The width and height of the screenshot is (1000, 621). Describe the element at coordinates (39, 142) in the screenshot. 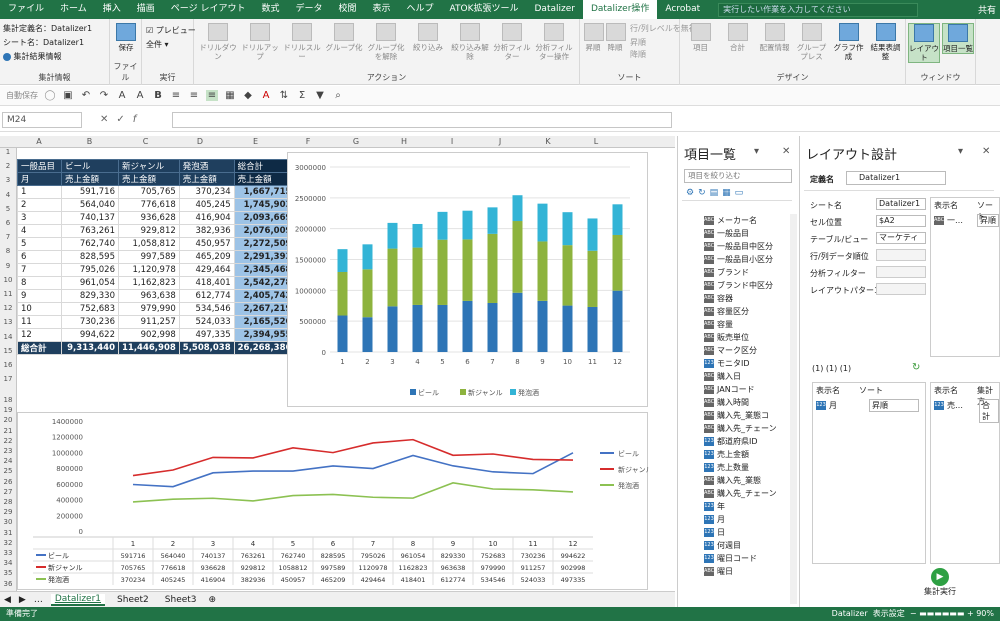

I see `col-header-A: A` at that location.